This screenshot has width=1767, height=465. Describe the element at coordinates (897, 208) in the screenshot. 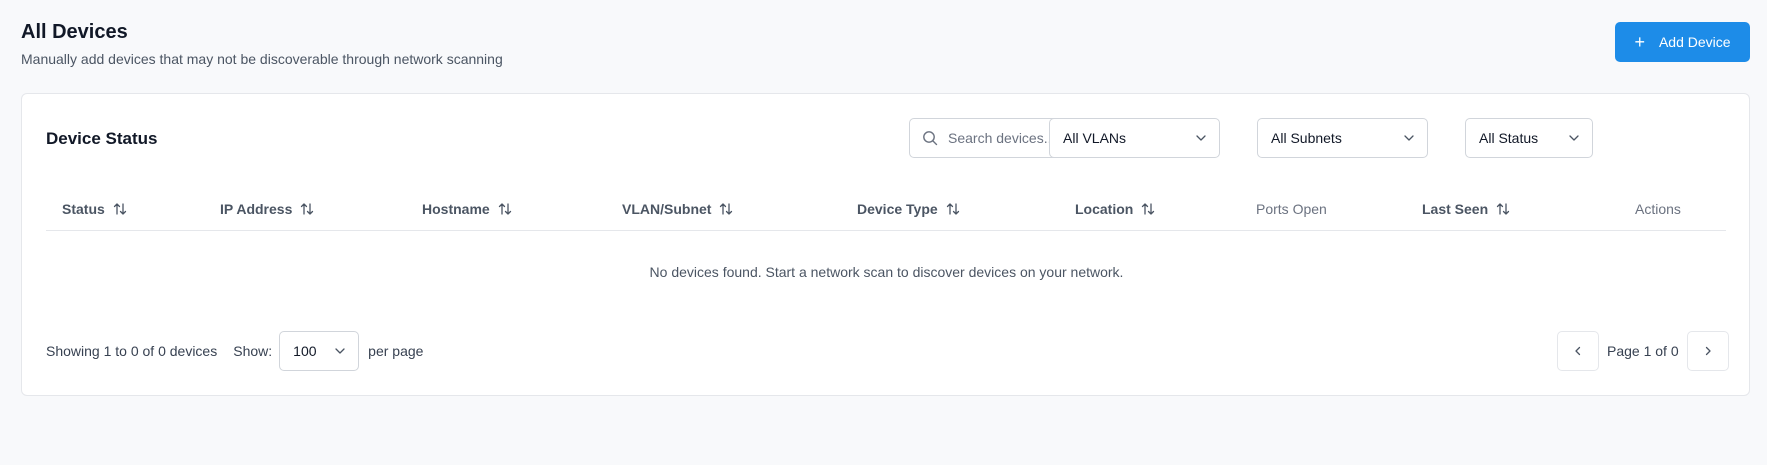

I see `column-label: Device Type` at that location.